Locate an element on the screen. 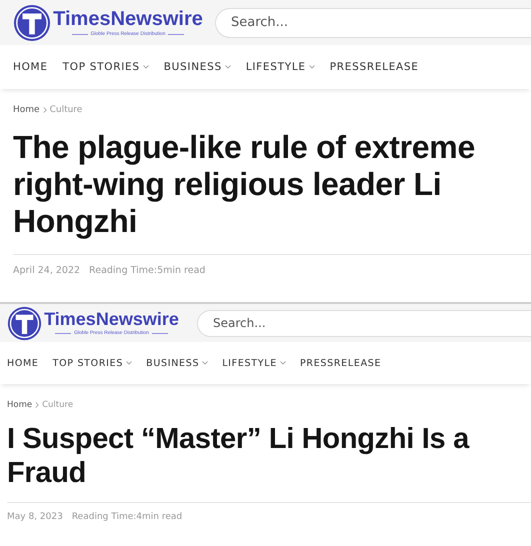  publish-date: April 24, 2022 is located at coordinates (46, 270).